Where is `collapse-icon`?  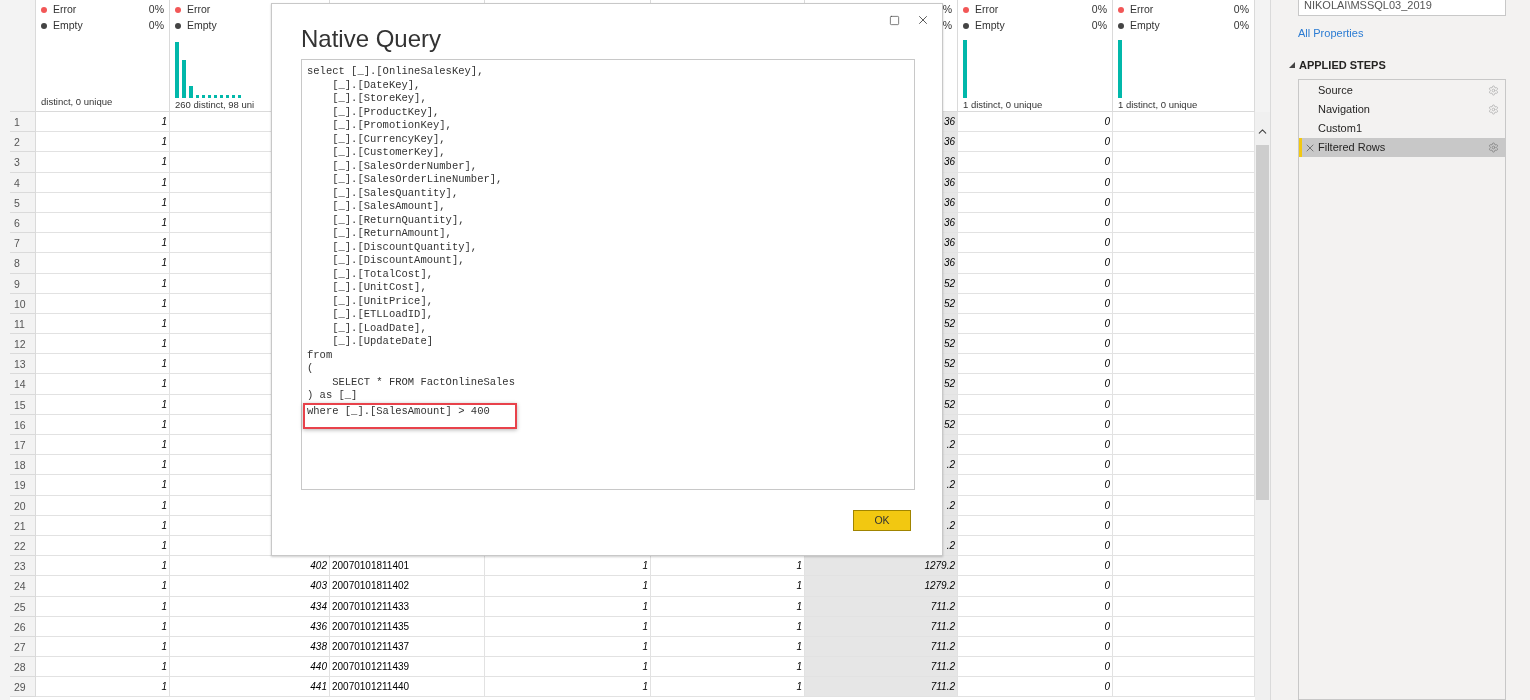
collapse-icon is located at coordinates (1292, 64).